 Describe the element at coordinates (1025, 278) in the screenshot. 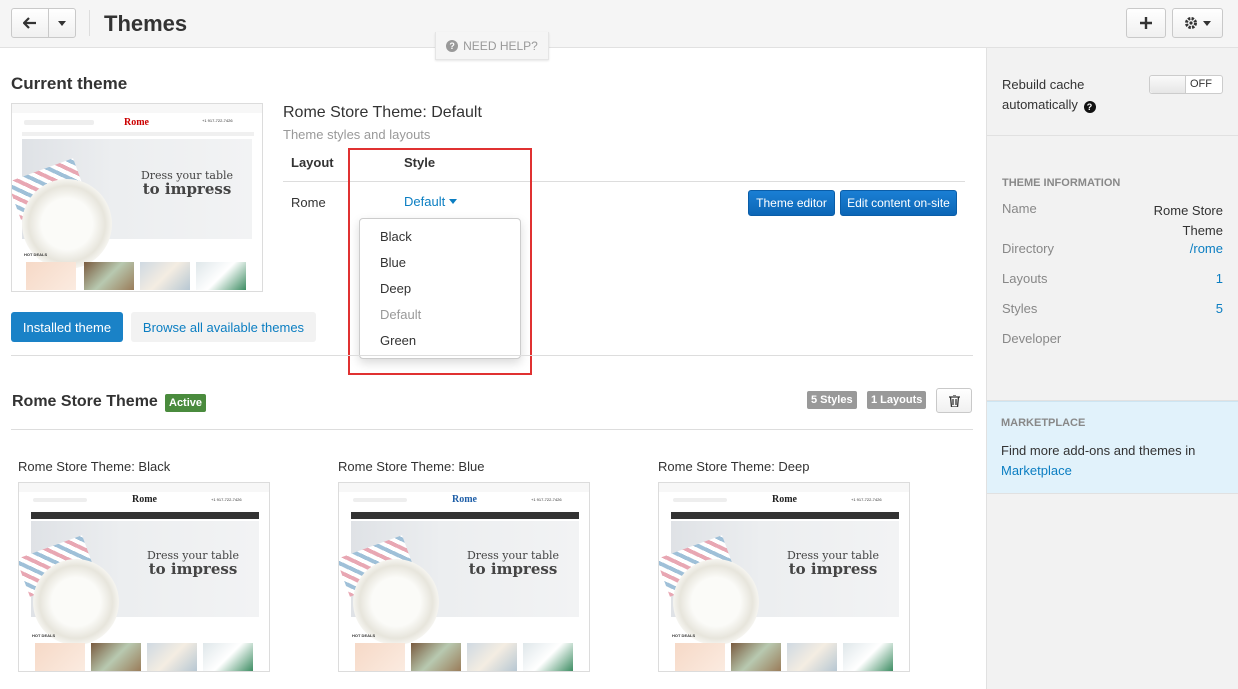

I see `info-layouts-label: Layouts` at that location.